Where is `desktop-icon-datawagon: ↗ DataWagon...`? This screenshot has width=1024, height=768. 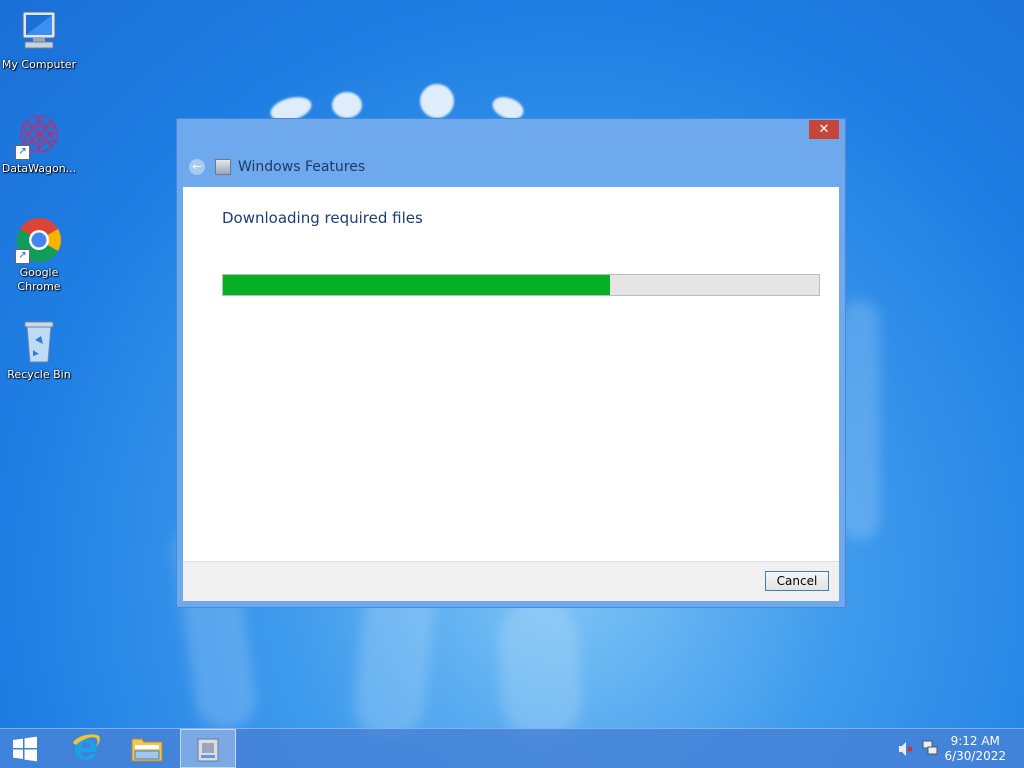 desktop-icon-datawagon: ↗ DataWagon... is located at coordinates (39, 144).